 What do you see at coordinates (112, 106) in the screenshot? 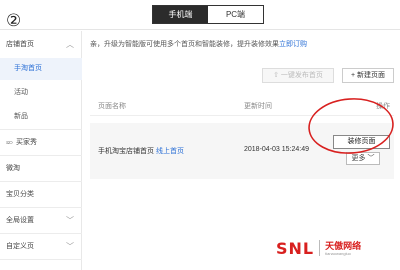
I see `column-header-name: 页面名称` at bounding box center [112, 106].